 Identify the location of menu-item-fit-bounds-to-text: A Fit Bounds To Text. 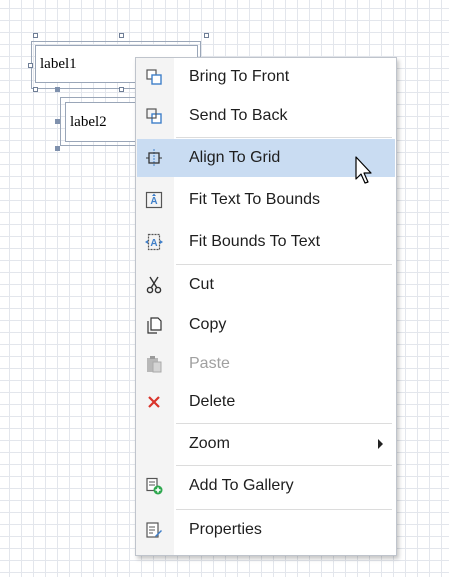
(266, 242).